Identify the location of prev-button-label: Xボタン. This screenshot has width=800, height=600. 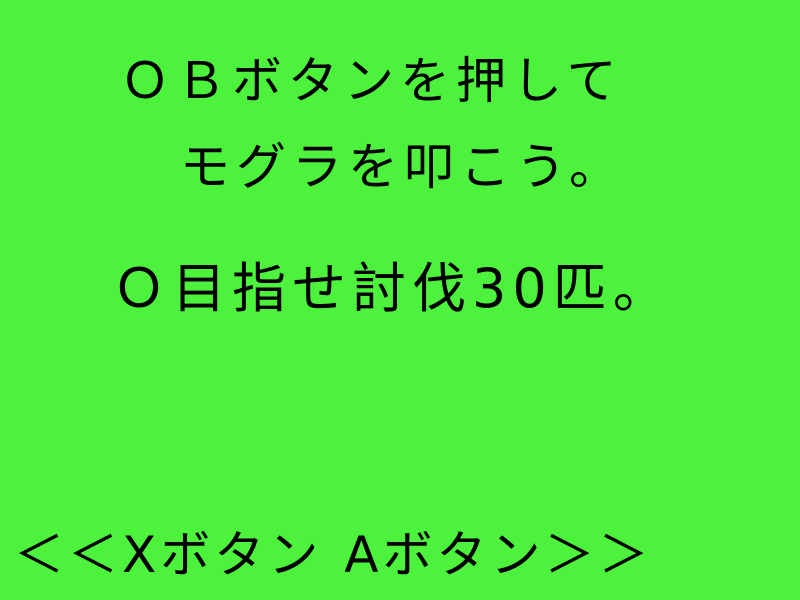
(222, 555).